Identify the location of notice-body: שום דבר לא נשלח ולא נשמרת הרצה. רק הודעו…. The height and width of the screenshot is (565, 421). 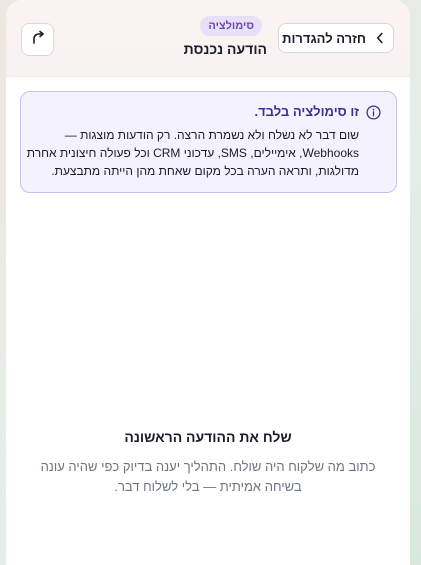
(192, 153).